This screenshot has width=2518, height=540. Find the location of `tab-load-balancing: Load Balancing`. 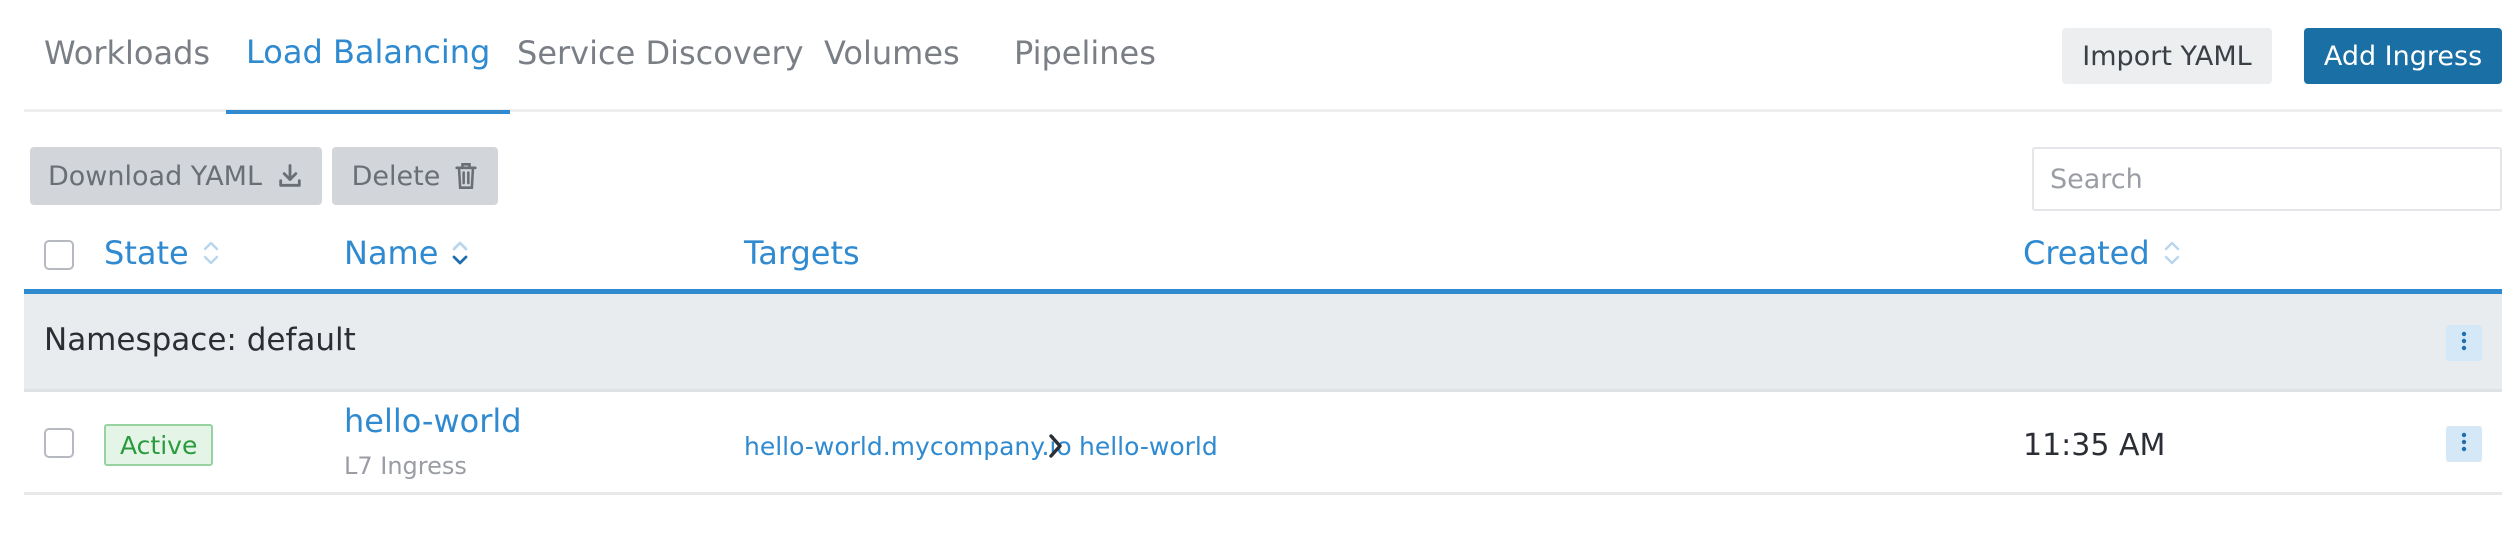

tab-load-balancing: Load Balancing is located at coordinates (368, 57).